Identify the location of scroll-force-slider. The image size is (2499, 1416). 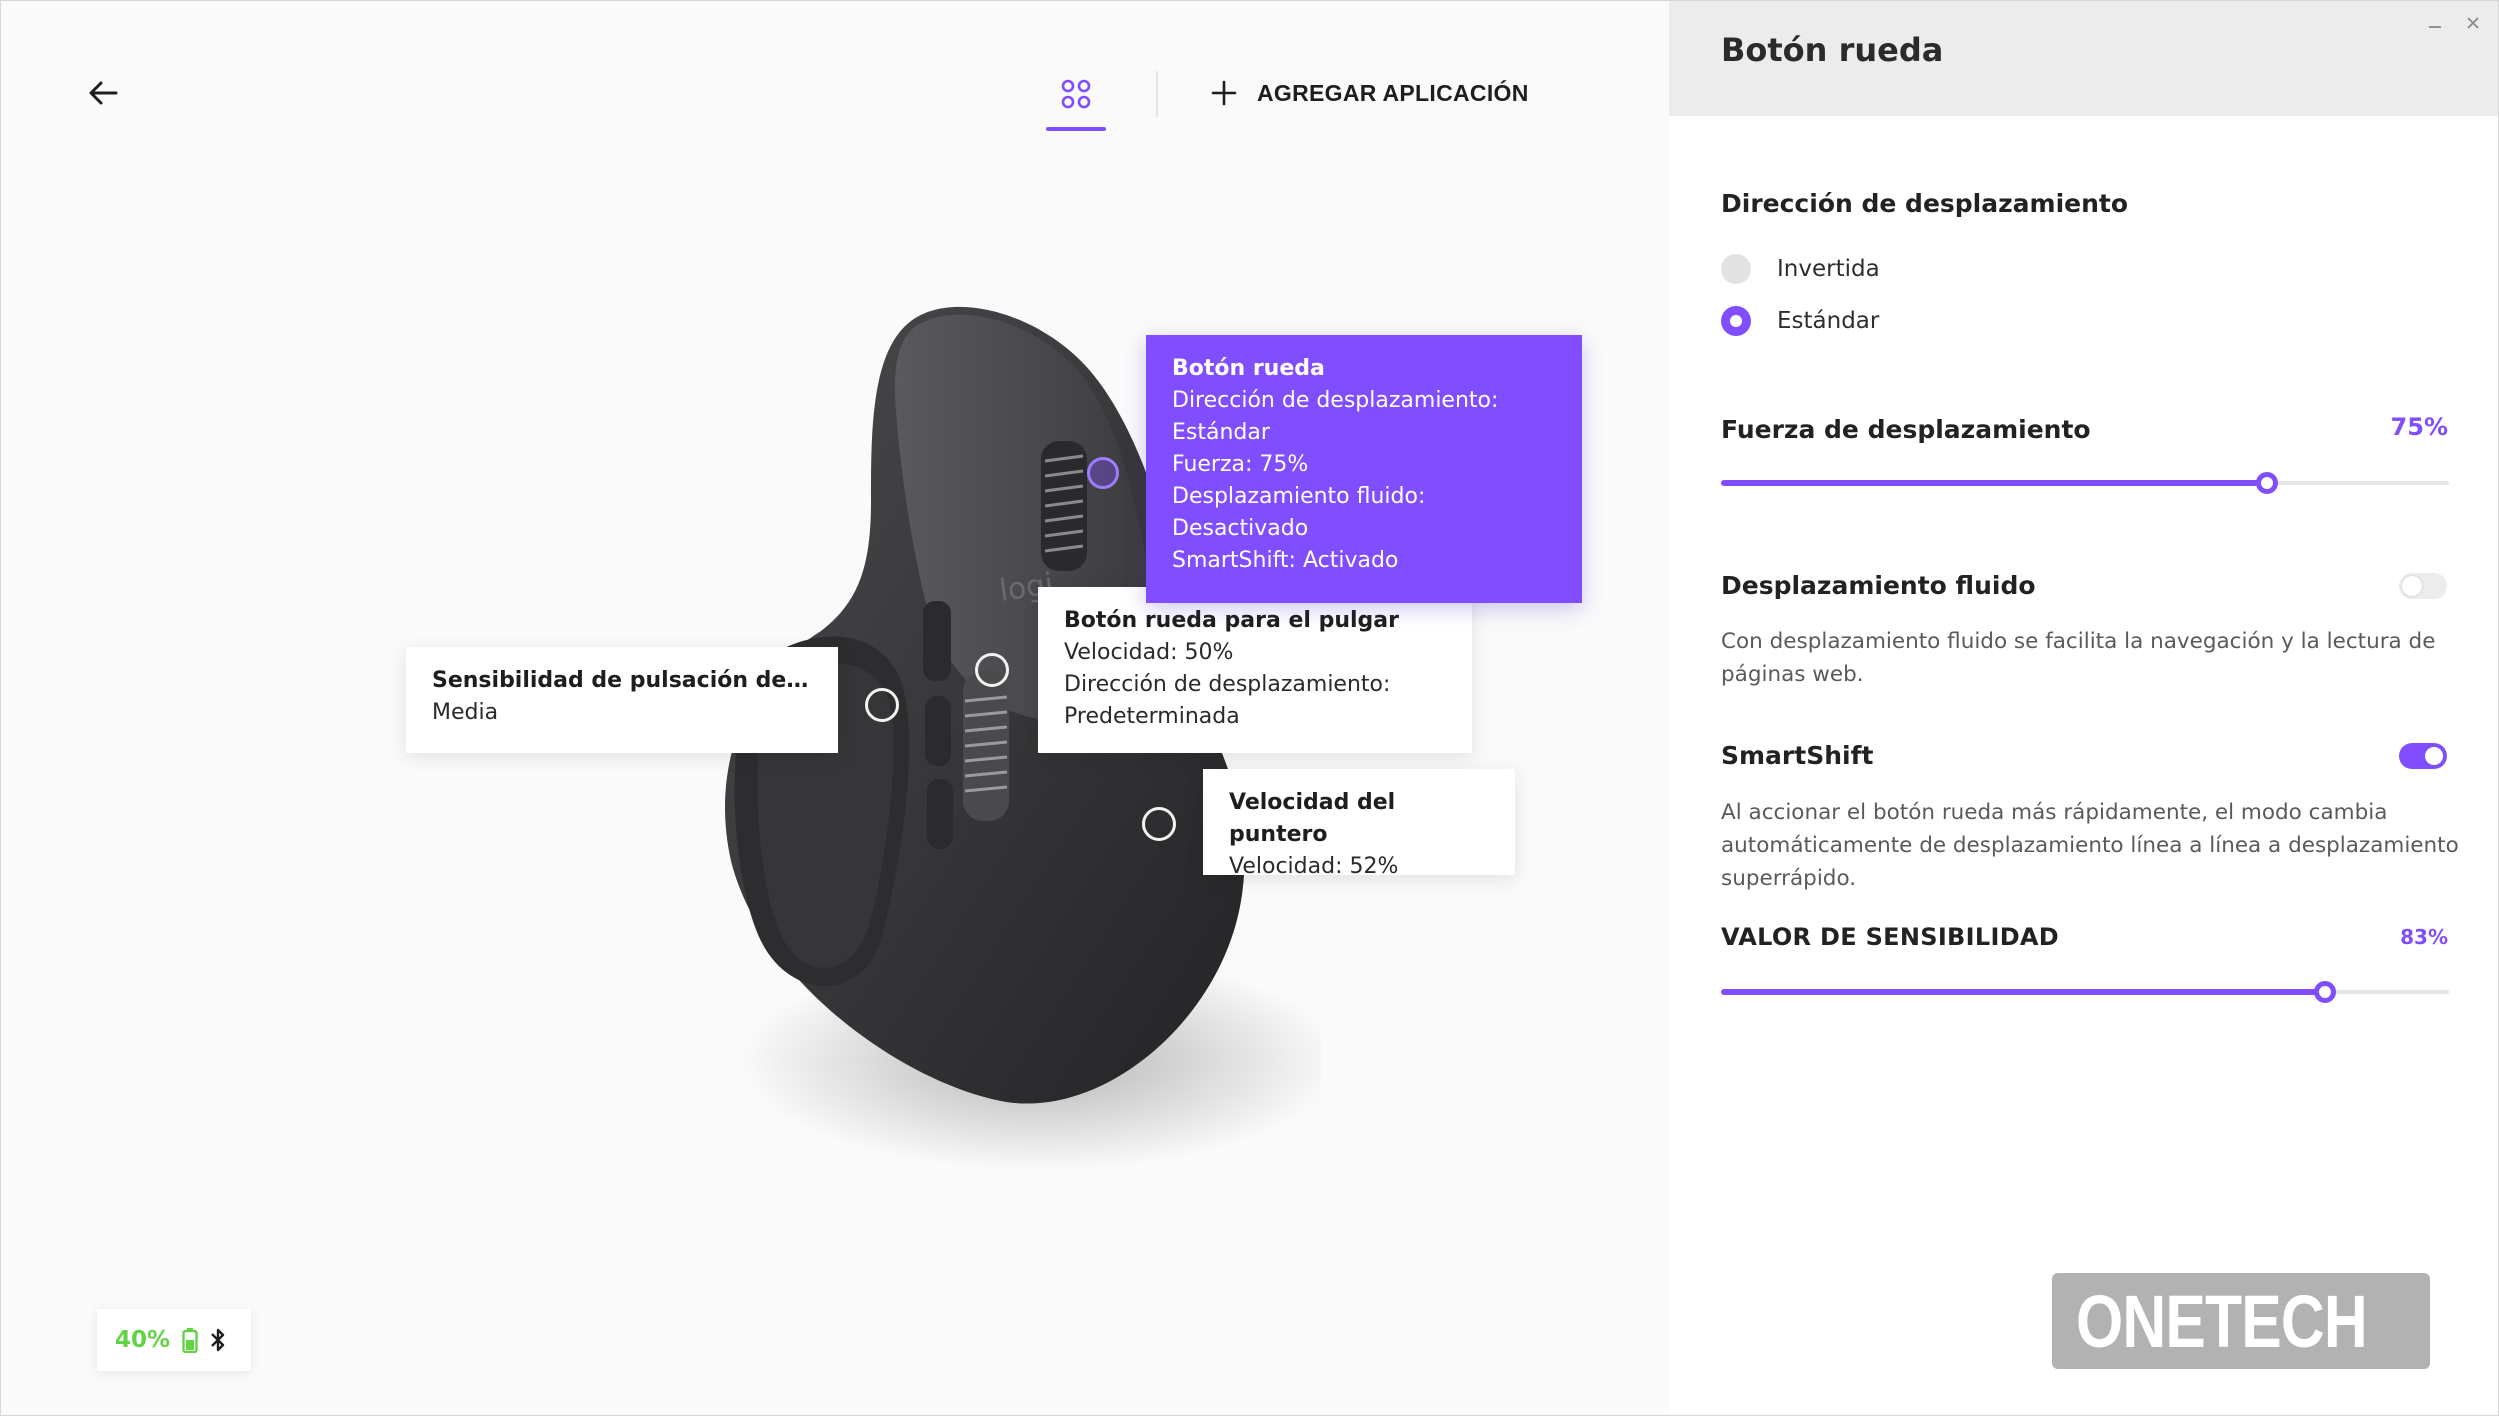
(2085, 483).